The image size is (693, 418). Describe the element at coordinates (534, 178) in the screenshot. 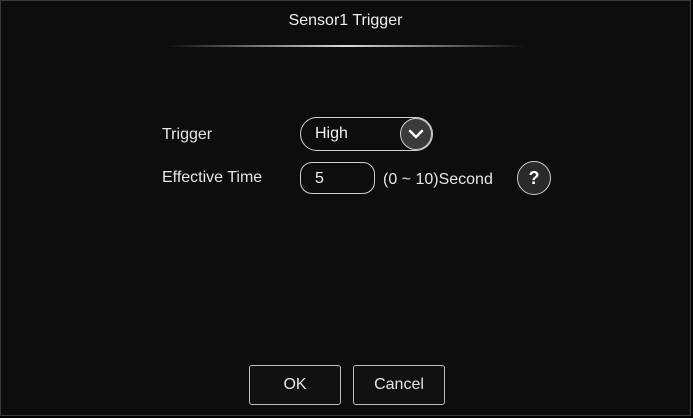

I see `help-icon: ?` at that location.